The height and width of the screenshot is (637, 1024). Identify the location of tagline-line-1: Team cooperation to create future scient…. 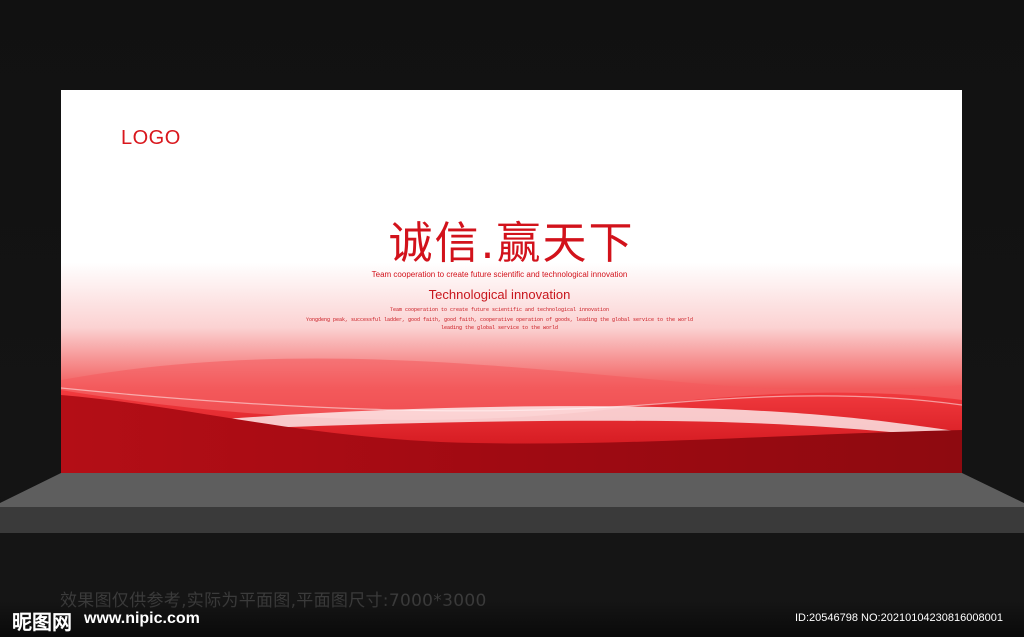
(499, 310).